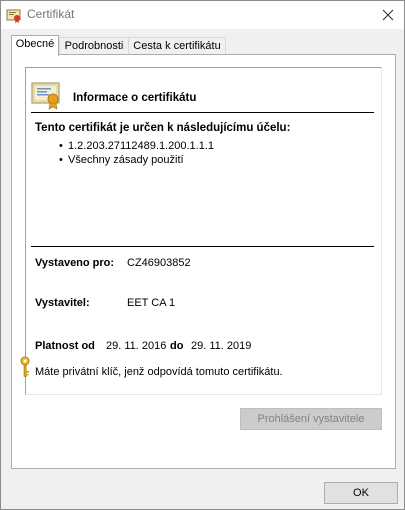 Image resolution: width=405 pixels, height=510 pixels. What do you see at coordinates (221, 346) in the screenshot?
I see `valid-to-value: 29. 11. 2019` at bounding box center [221, 346].